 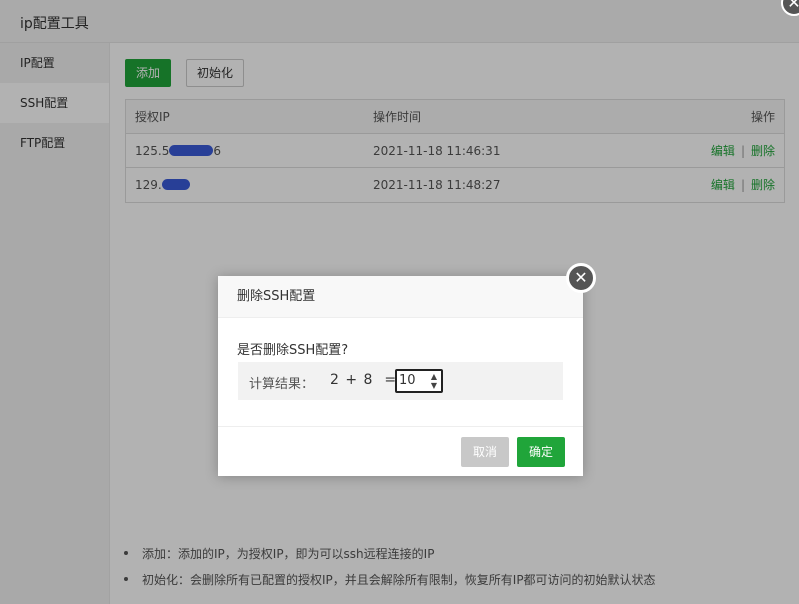 I want to click on close-icon: ✕, so click(x=581, y=278).